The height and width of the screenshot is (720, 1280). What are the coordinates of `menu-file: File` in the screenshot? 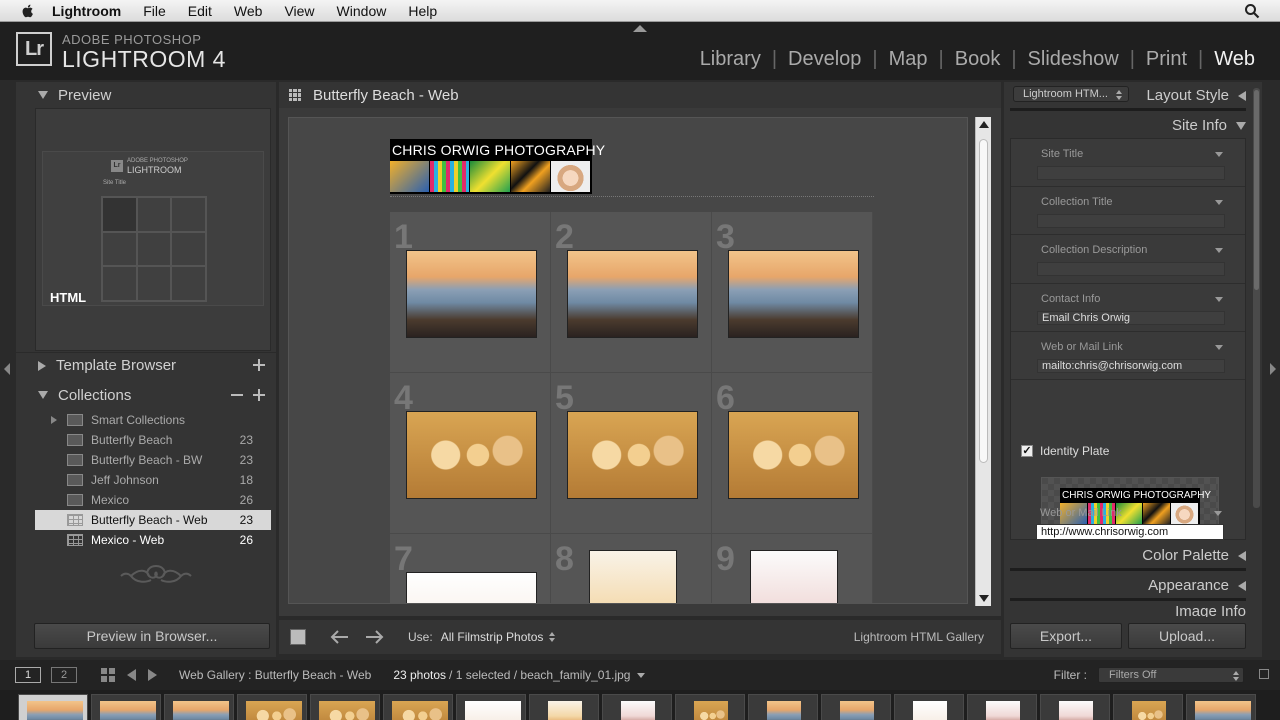 It's located at (154, 11).